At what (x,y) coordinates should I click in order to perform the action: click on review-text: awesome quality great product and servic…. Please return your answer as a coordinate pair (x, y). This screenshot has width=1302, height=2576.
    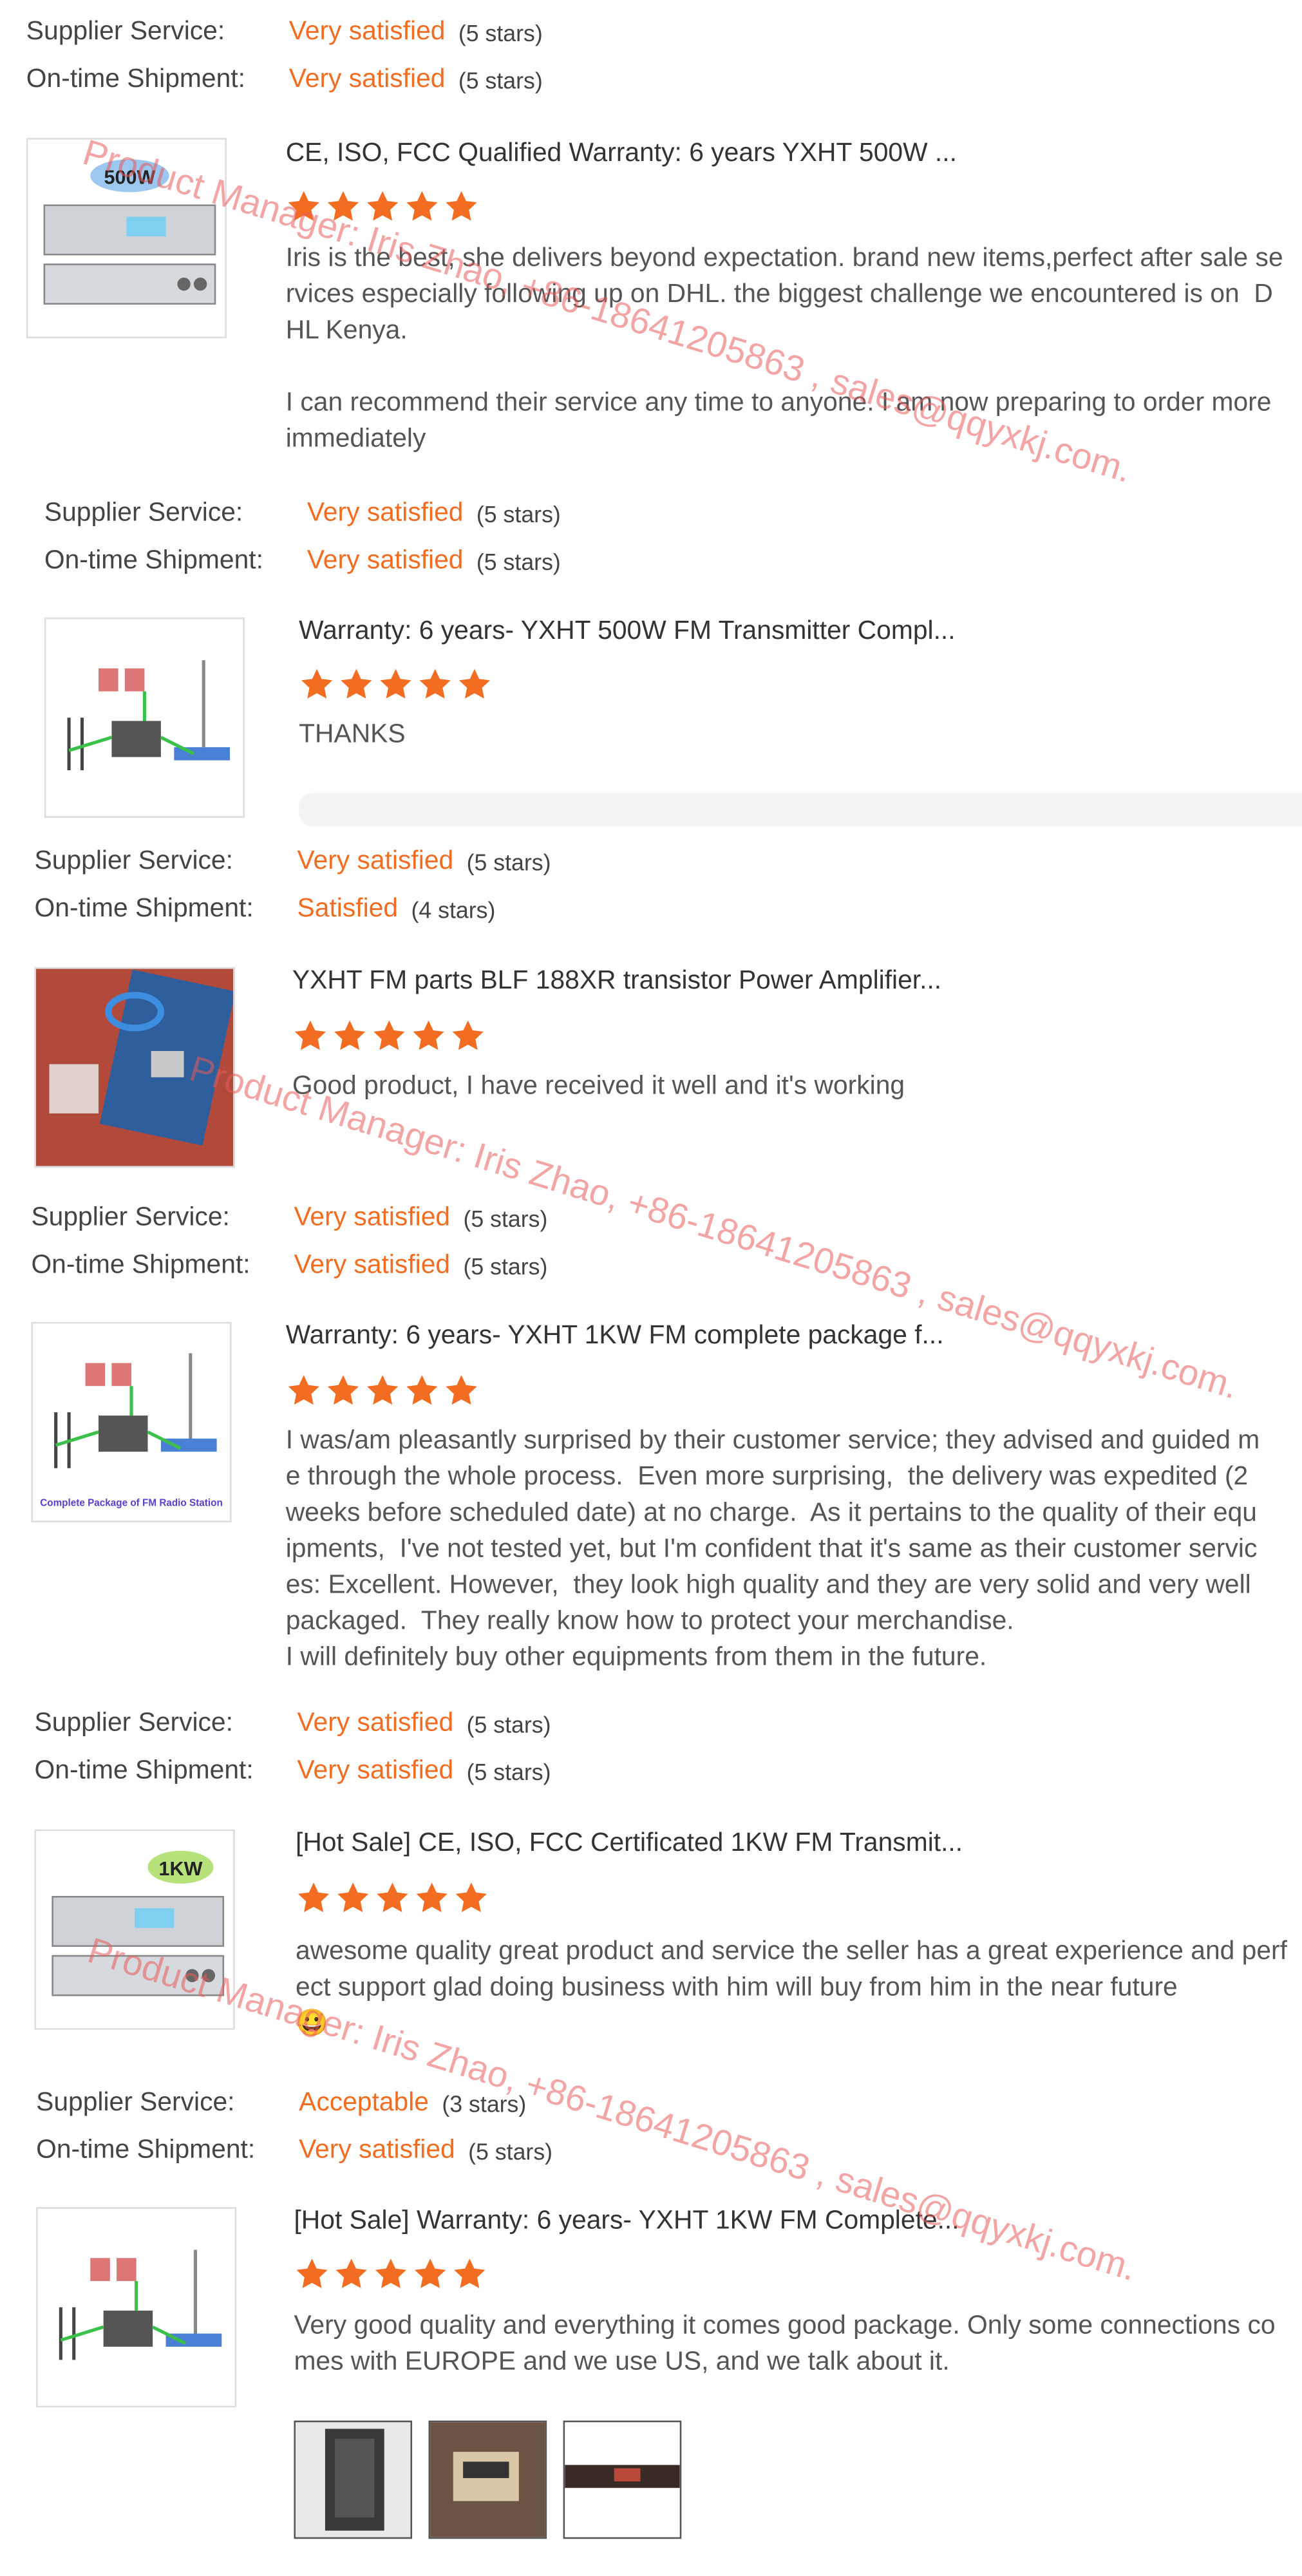
    Looking at the image, I should click on (791, 1989).